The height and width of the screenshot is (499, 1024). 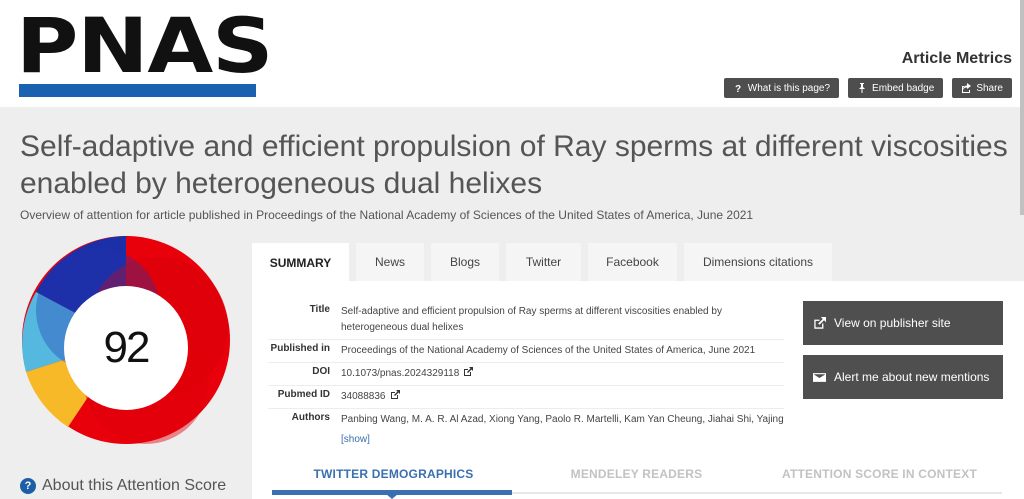 I want to click on pnas-logo: PNAS, so click(x=144, y=53).